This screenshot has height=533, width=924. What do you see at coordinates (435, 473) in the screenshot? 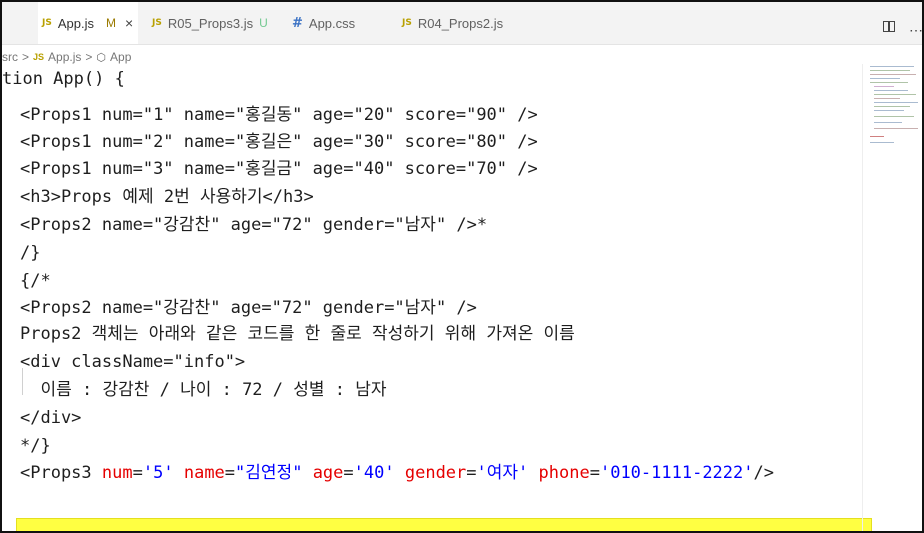
I see `code-attr: gender` at bounding box center [435, 473].